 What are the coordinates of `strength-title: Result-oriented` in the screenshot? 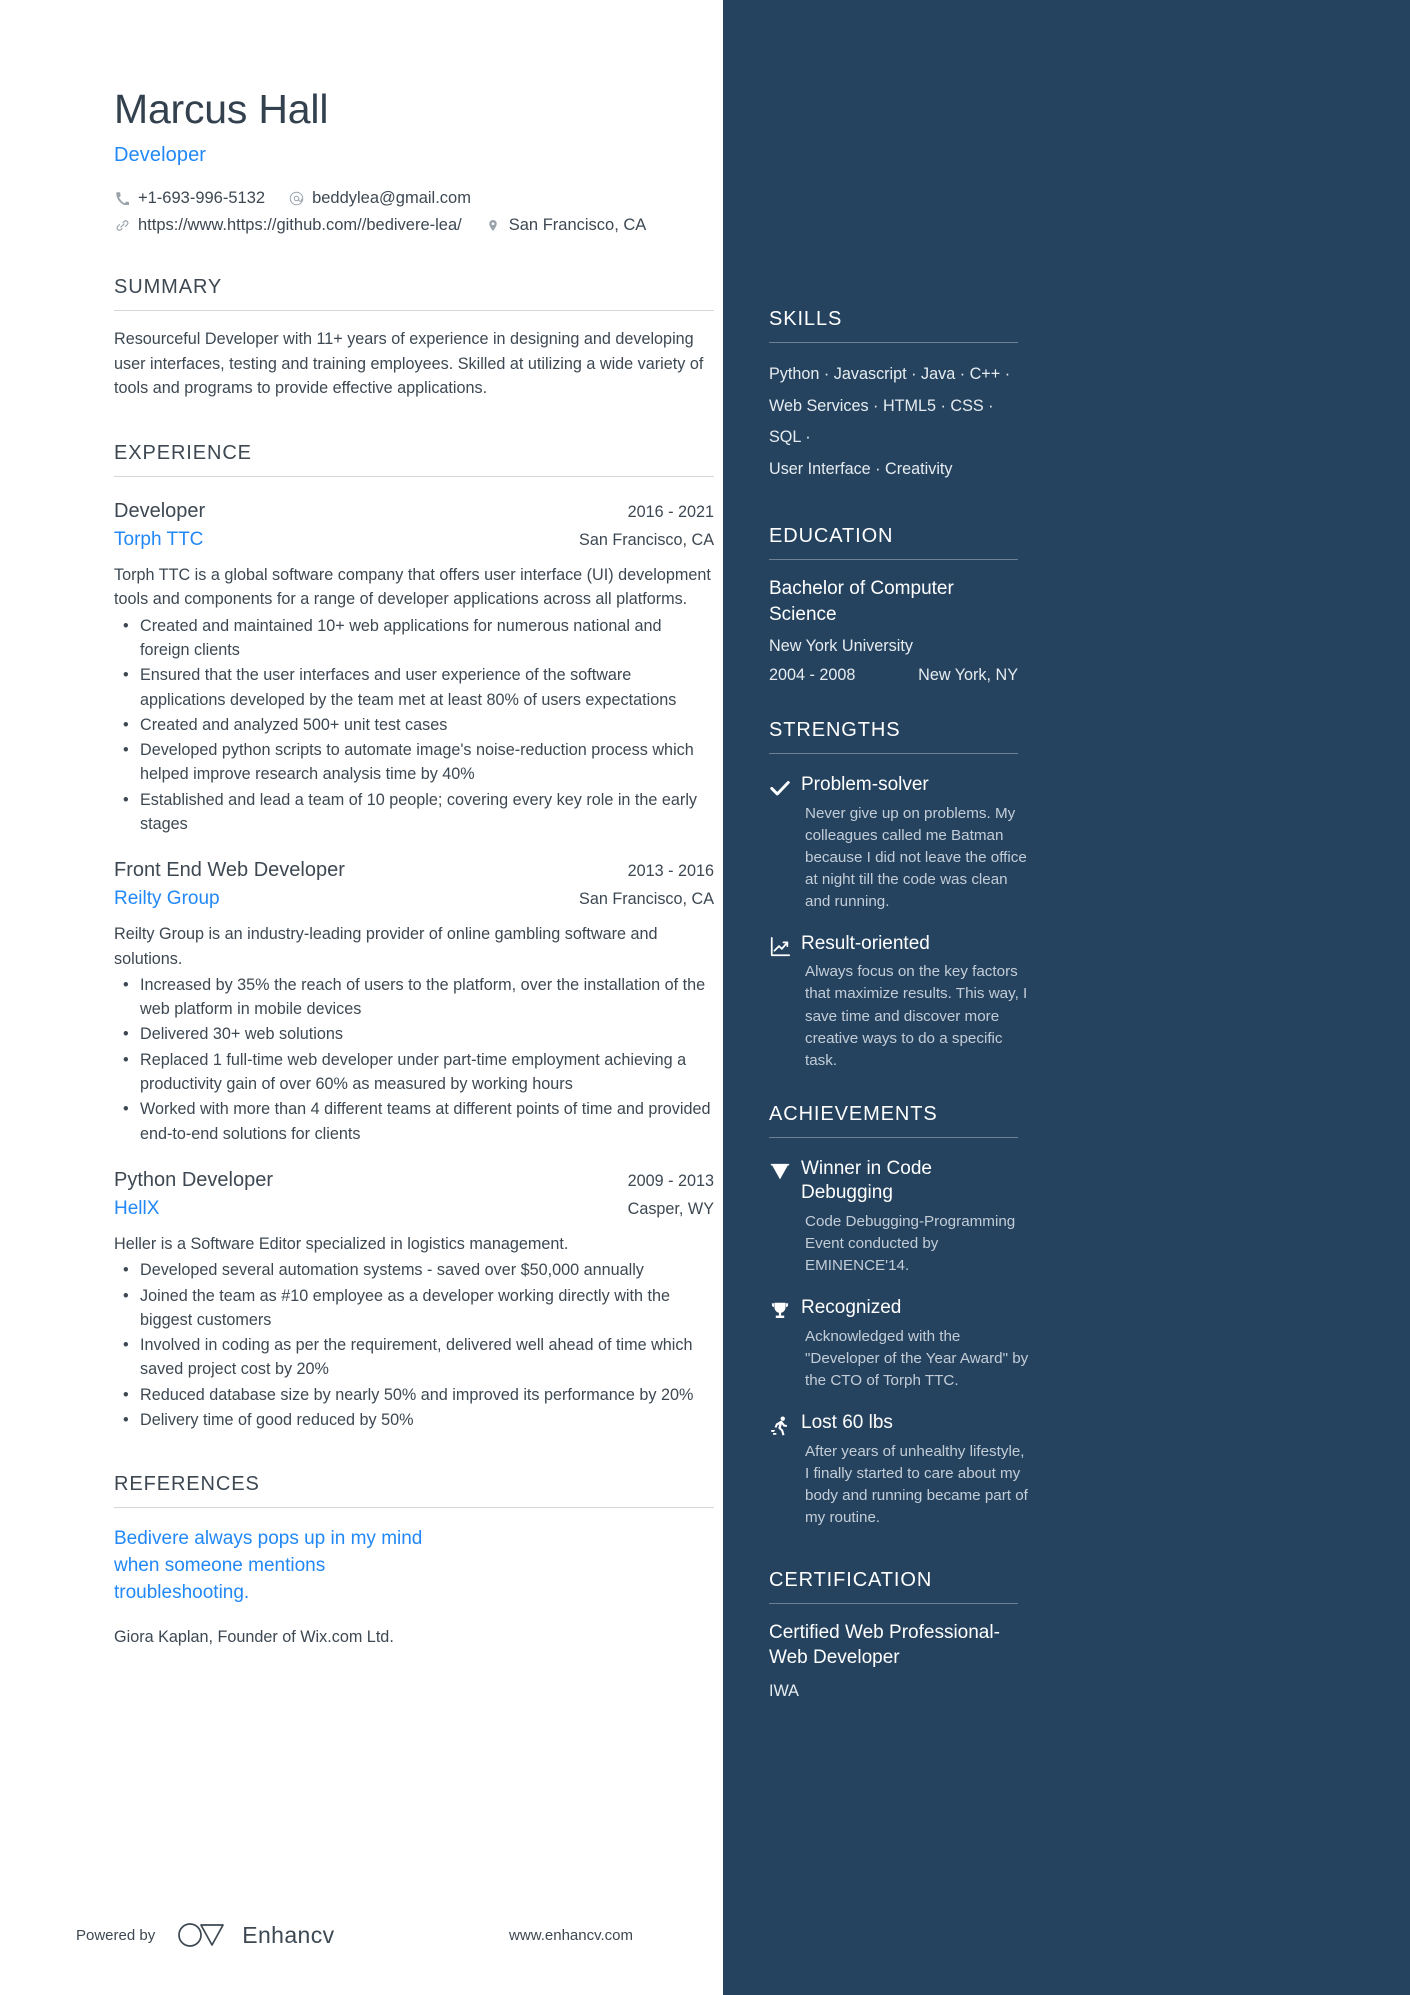 It's located at (865, 943).